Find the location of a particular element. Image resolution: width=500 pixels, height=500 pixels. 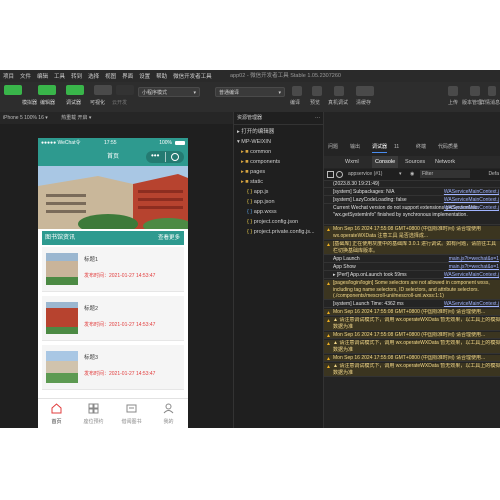

device-select: iPhone 5 100% 16 ▾ is located at coordinates (25, 118).